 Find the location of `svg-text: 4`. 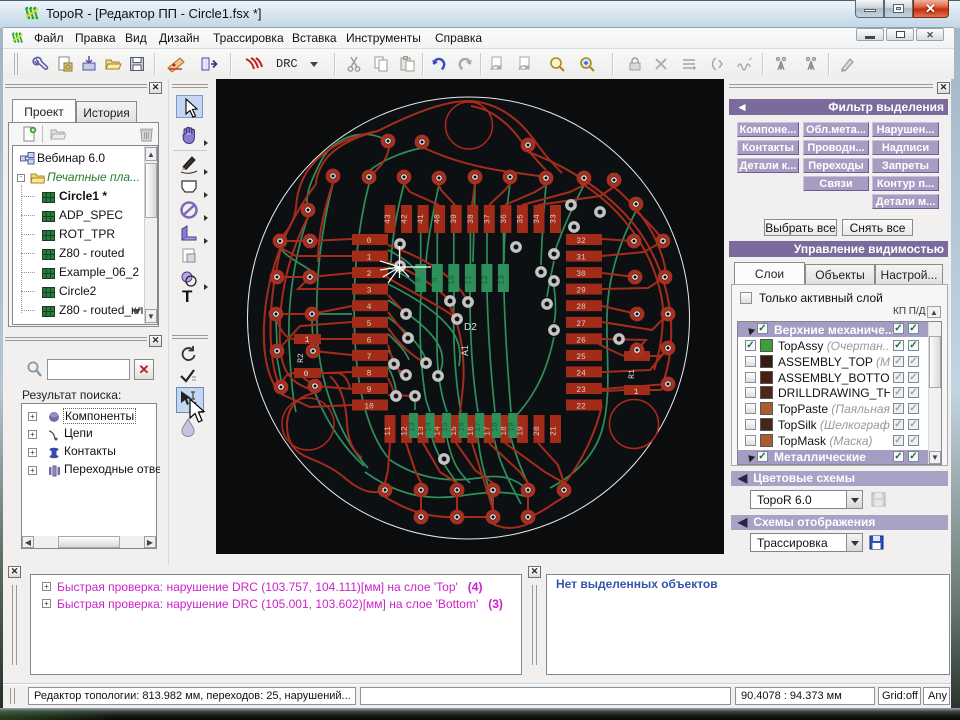

svg-text: 4 is located at coordinates (369, 307).